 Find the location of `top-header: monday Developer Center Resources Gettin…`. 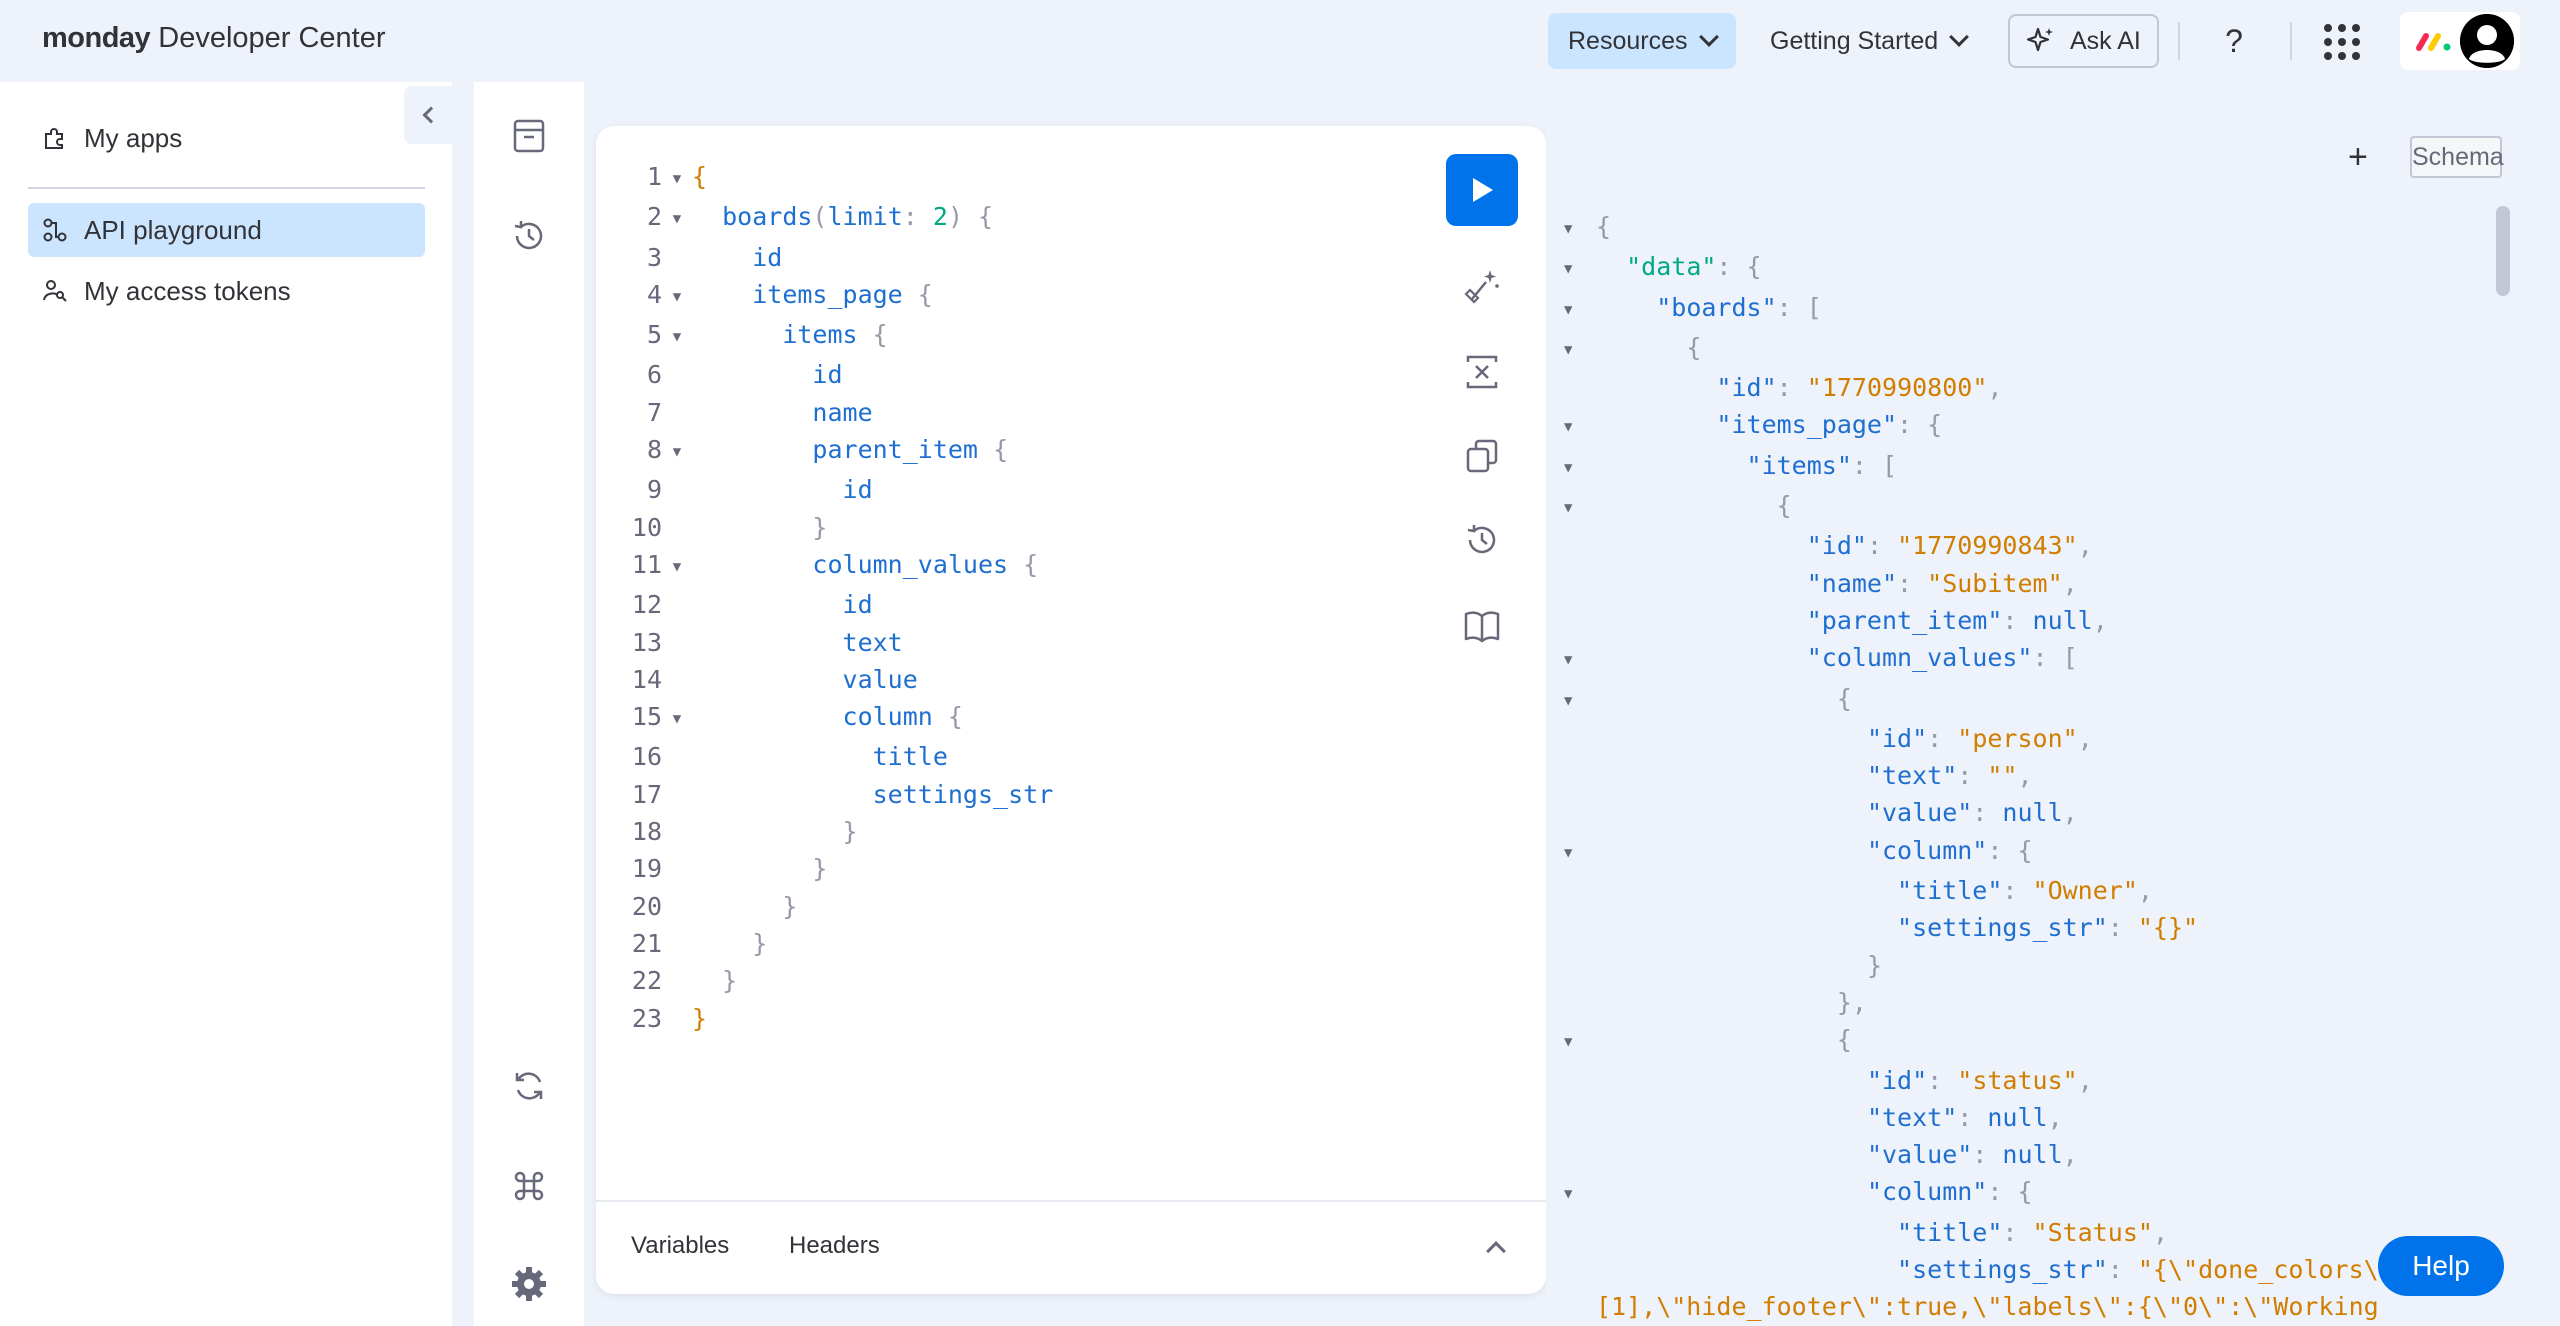

top-header: monday Developer Center Resources Gettin… is located at coordinates (1280, 41).